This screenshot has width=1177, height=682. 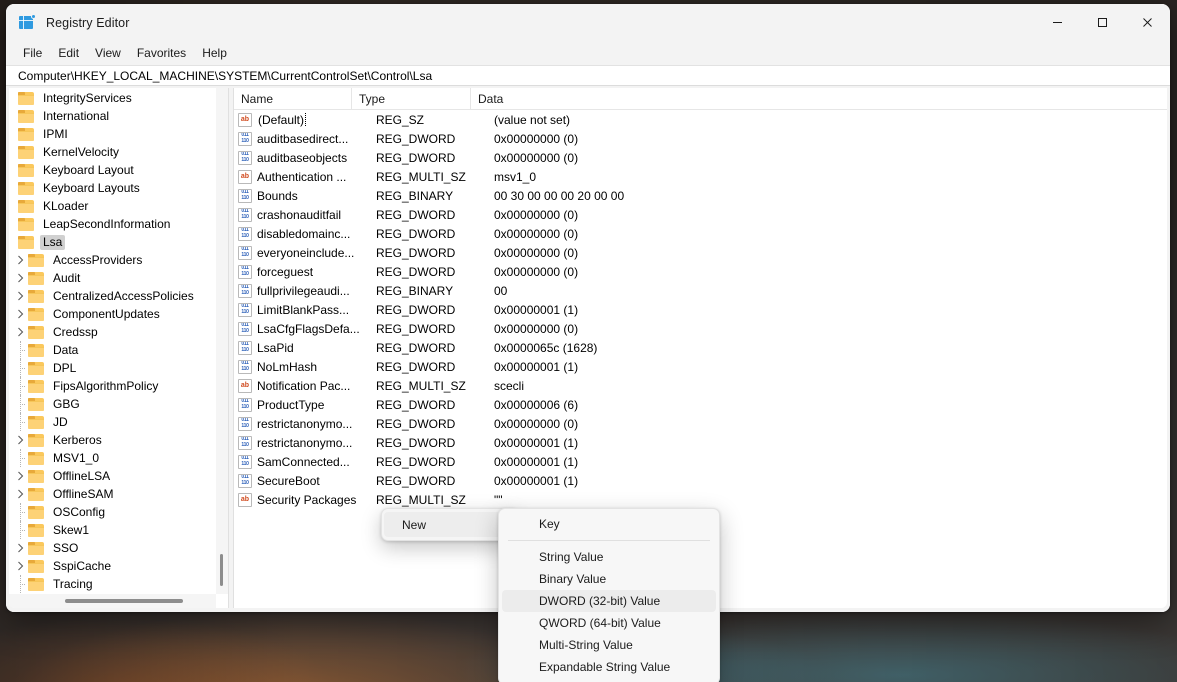 What do you see at coordinates (609, 579) in the screenshot?
I see `submenu-item: Binary Value` at bounding box center [609, 579].